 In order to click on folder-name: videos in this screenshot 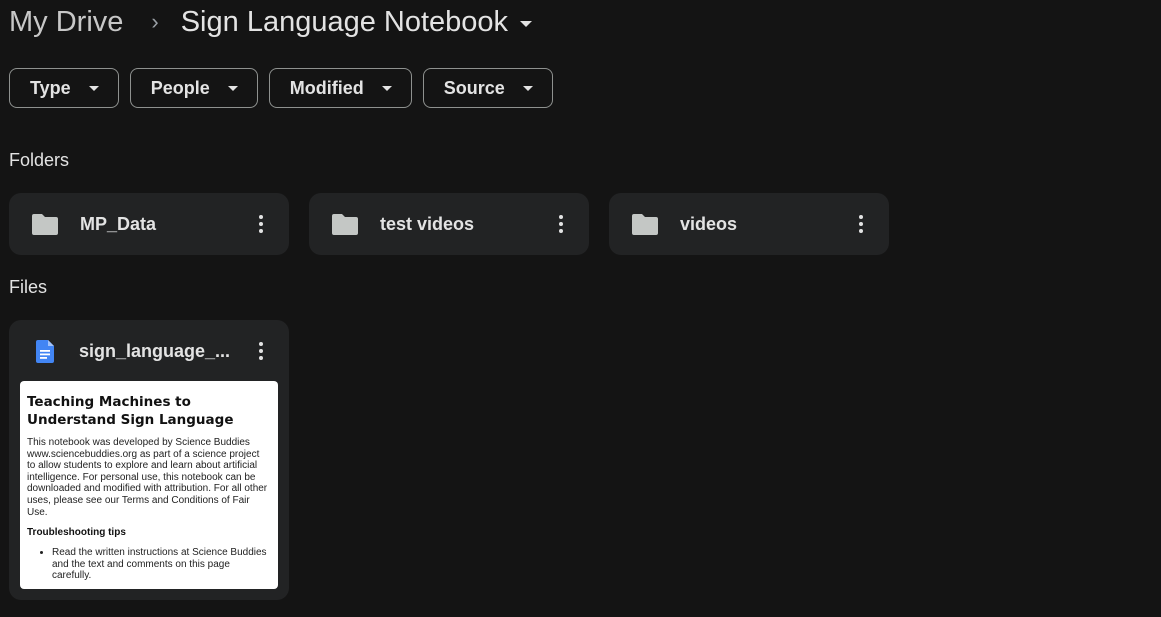, I will do `click(709, 223)`.